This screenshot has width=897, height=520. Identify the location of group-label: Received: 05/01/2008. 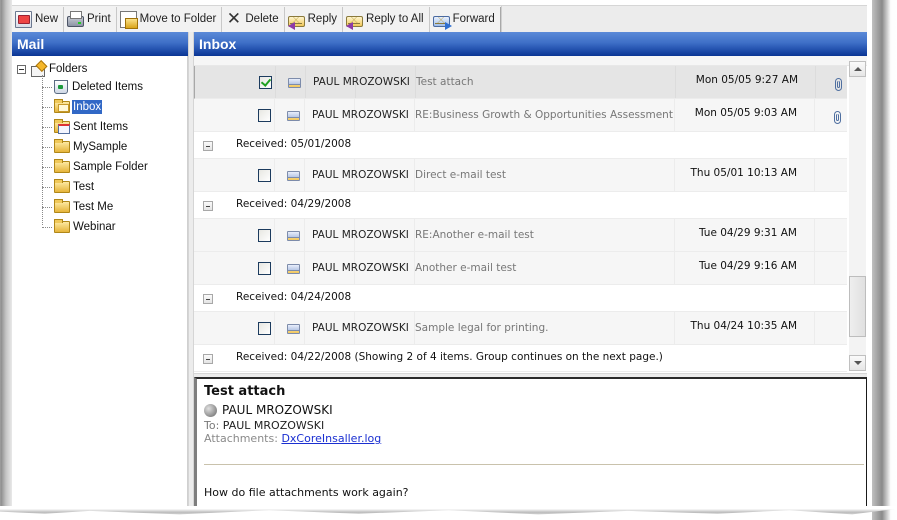
(294, 144).